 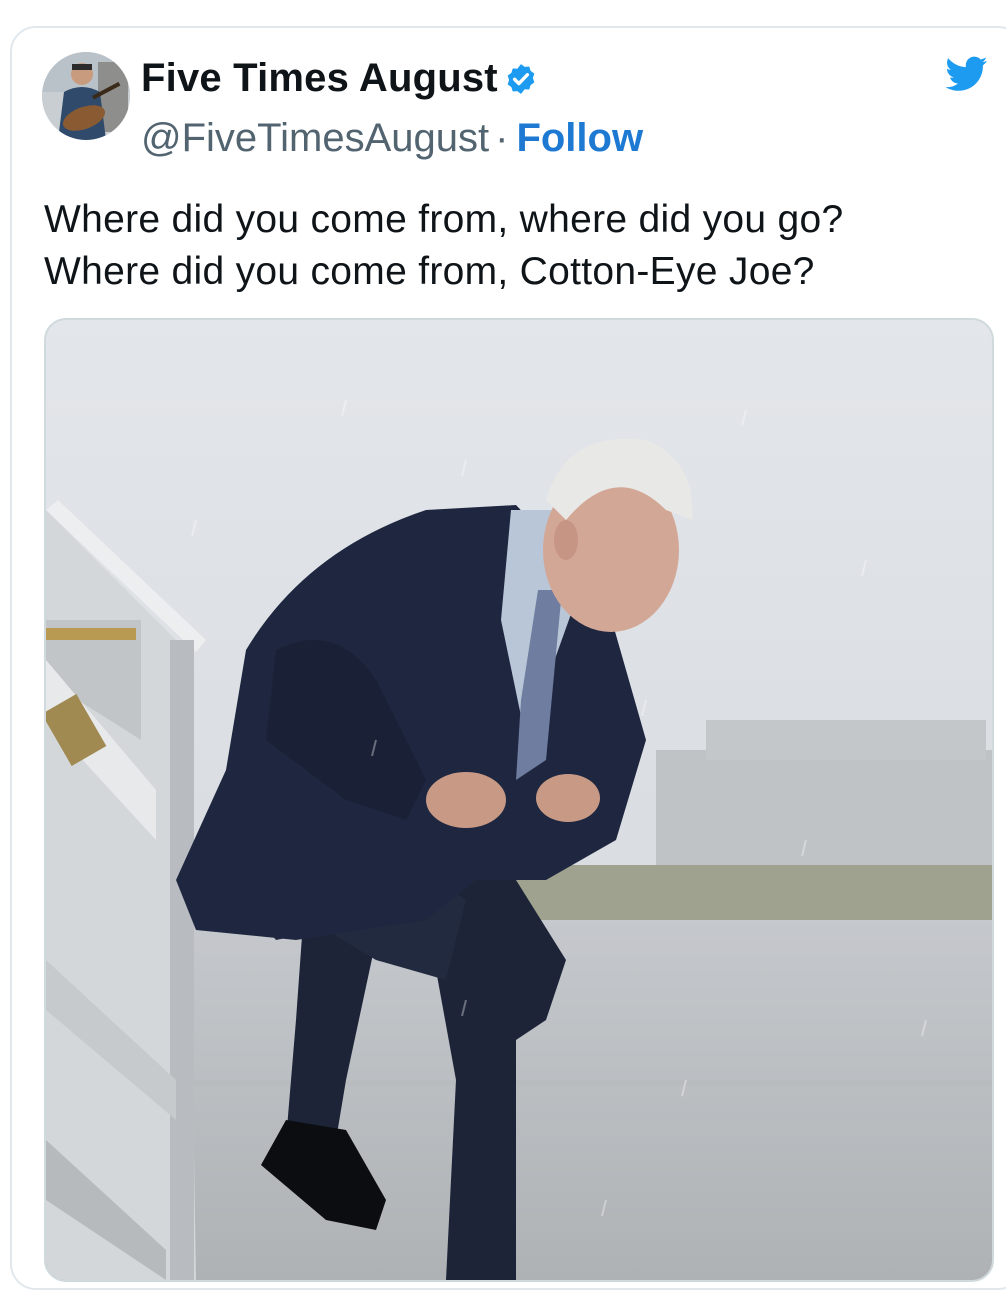 I want to click on avatar, so click(x=86, y=96).